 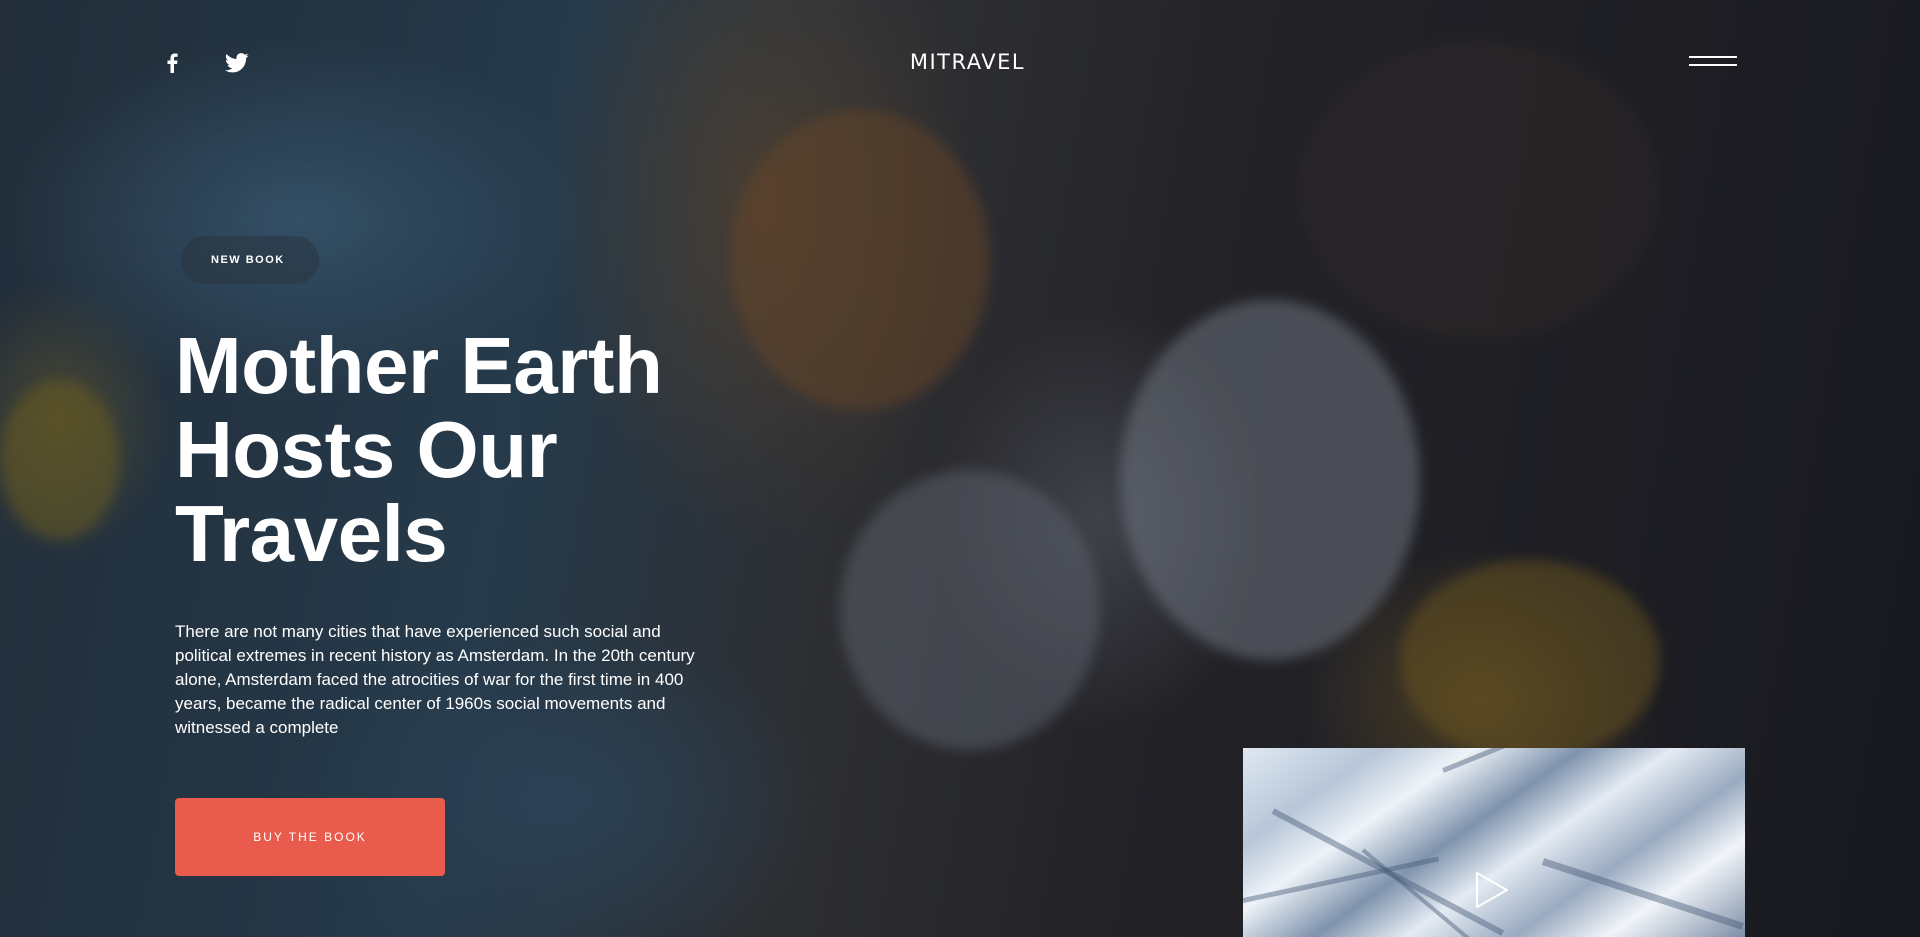 I want to click on top-navigation: MITRAVEL, so click(x=960, y=64).